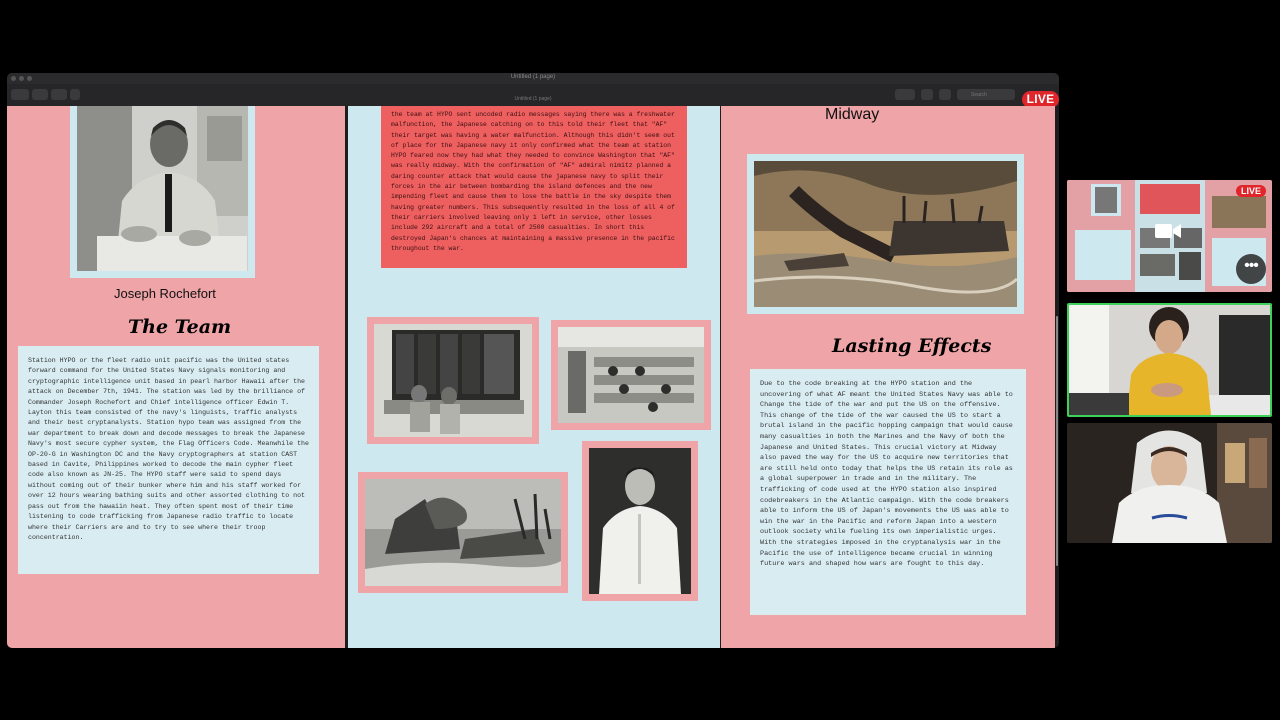 This screenshot has width=1280, height=720. Describe the element at coordinates (1251, 269) in the screenshot. I see `more-options-button: •••` at that location.